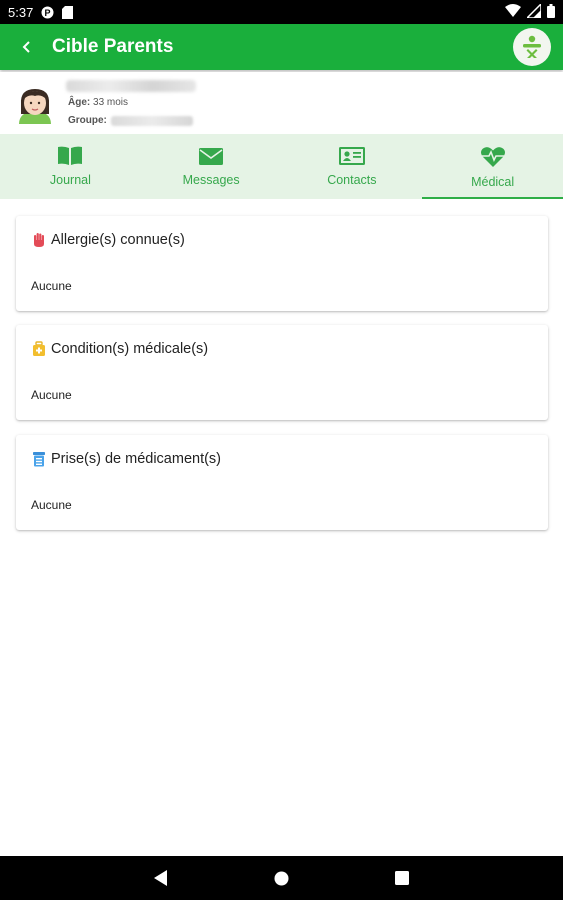 The image size is (563, 900). What do you see at coordinates (281, 47) in the screenshot?
I see `app-bar: Cible Parents` at bounding box center [281, 47].